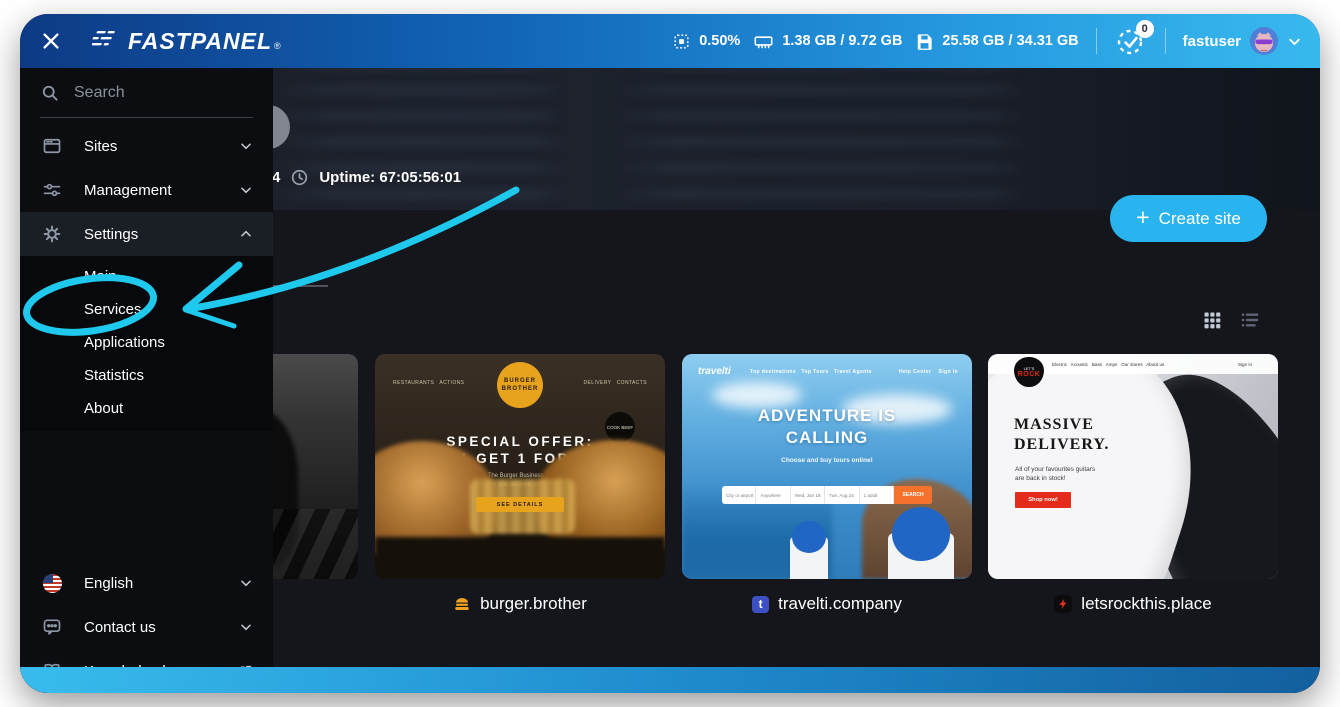  I want to click on server-ip-fragment: 4, so click(276, 177).